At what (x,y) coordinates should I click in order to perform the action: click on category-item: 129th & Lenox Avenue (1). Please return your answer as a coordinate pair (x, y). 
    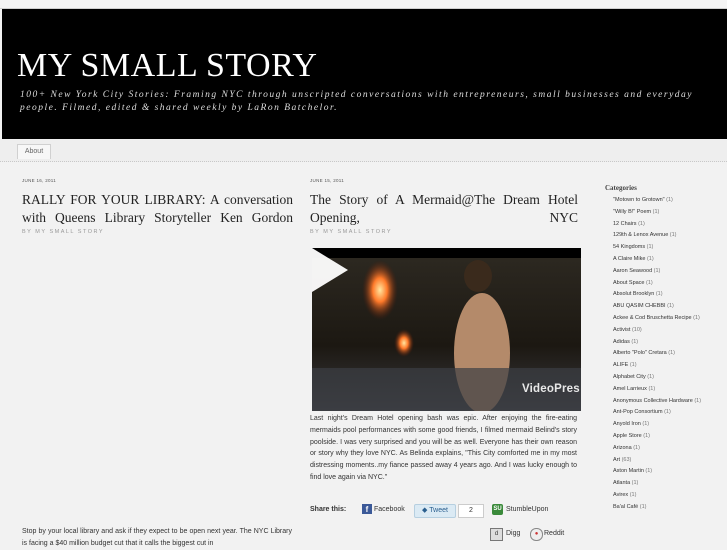
    Looking at the image, I should click on (667, 236).